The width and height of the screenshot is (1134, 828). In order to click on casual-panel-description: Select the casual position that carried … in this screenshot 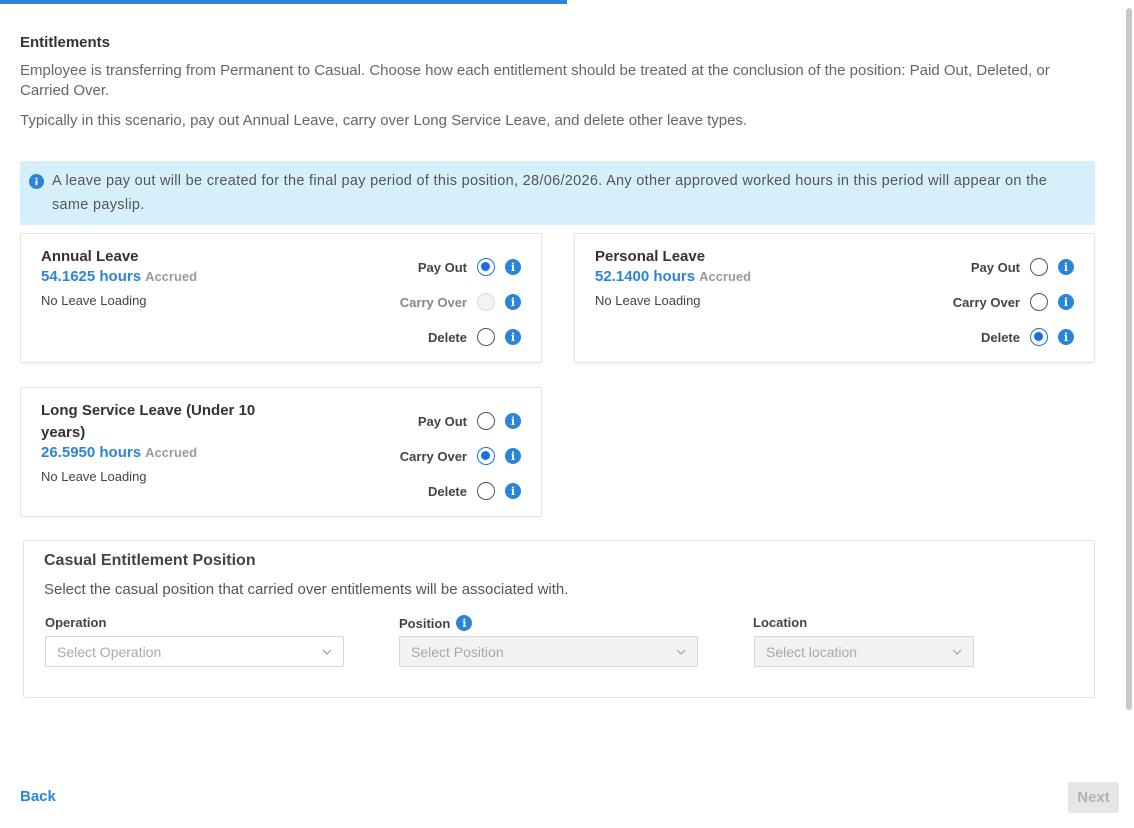, I will do `click(306, 589)`.